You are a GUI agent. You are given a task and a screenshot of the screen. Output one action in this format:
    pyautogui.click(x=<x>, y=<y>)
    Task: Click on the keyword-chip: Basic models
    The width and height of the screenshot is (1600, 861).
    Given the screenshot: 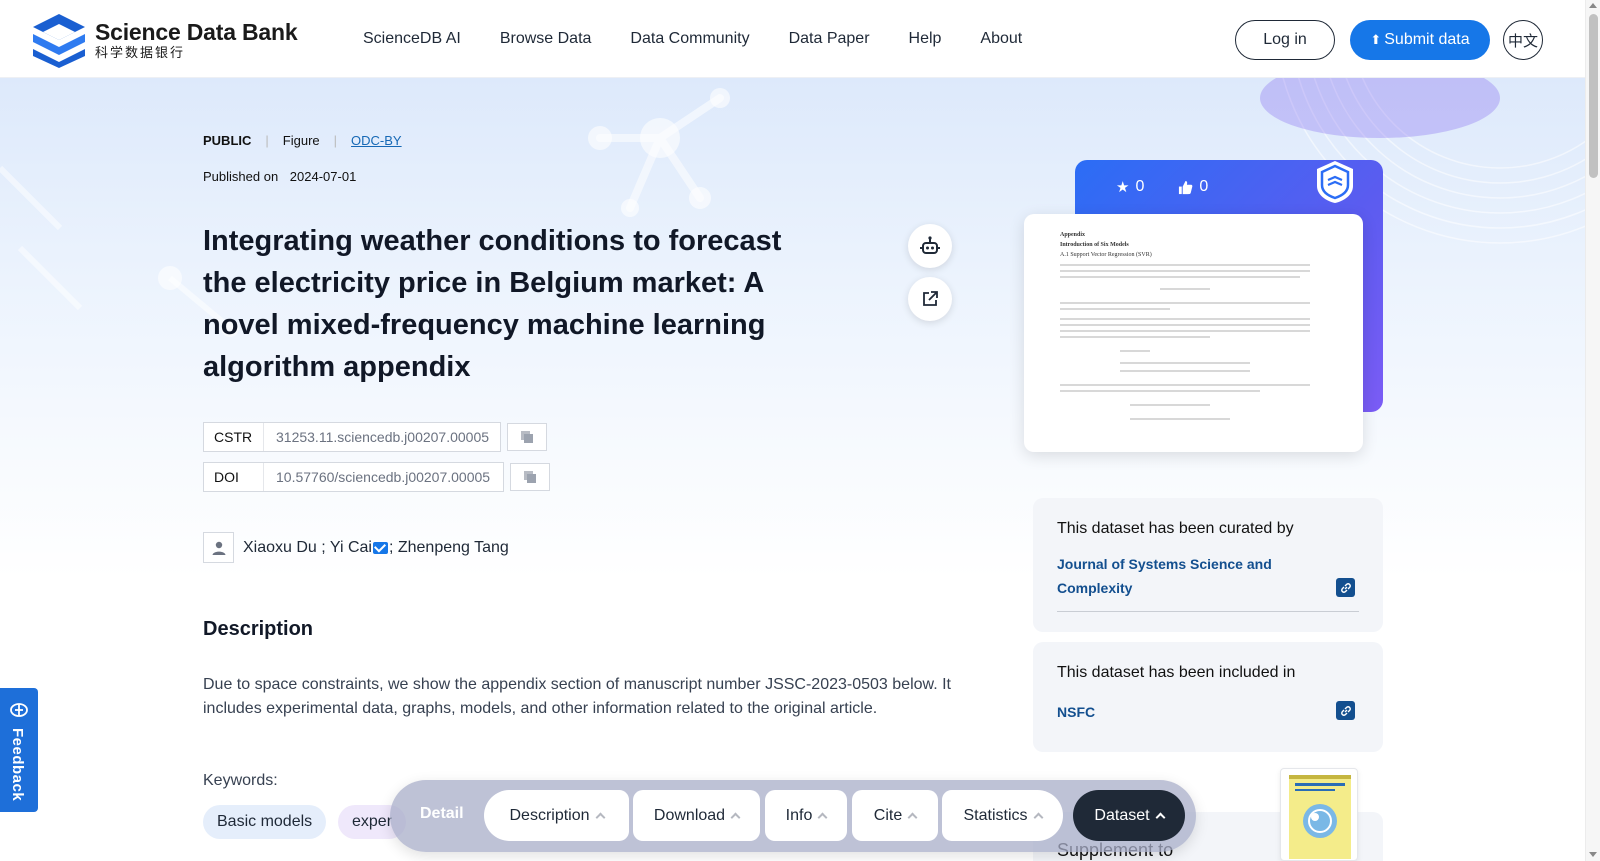 What is the action you would take?
    pyautogui.click(x=265, y=822)
    